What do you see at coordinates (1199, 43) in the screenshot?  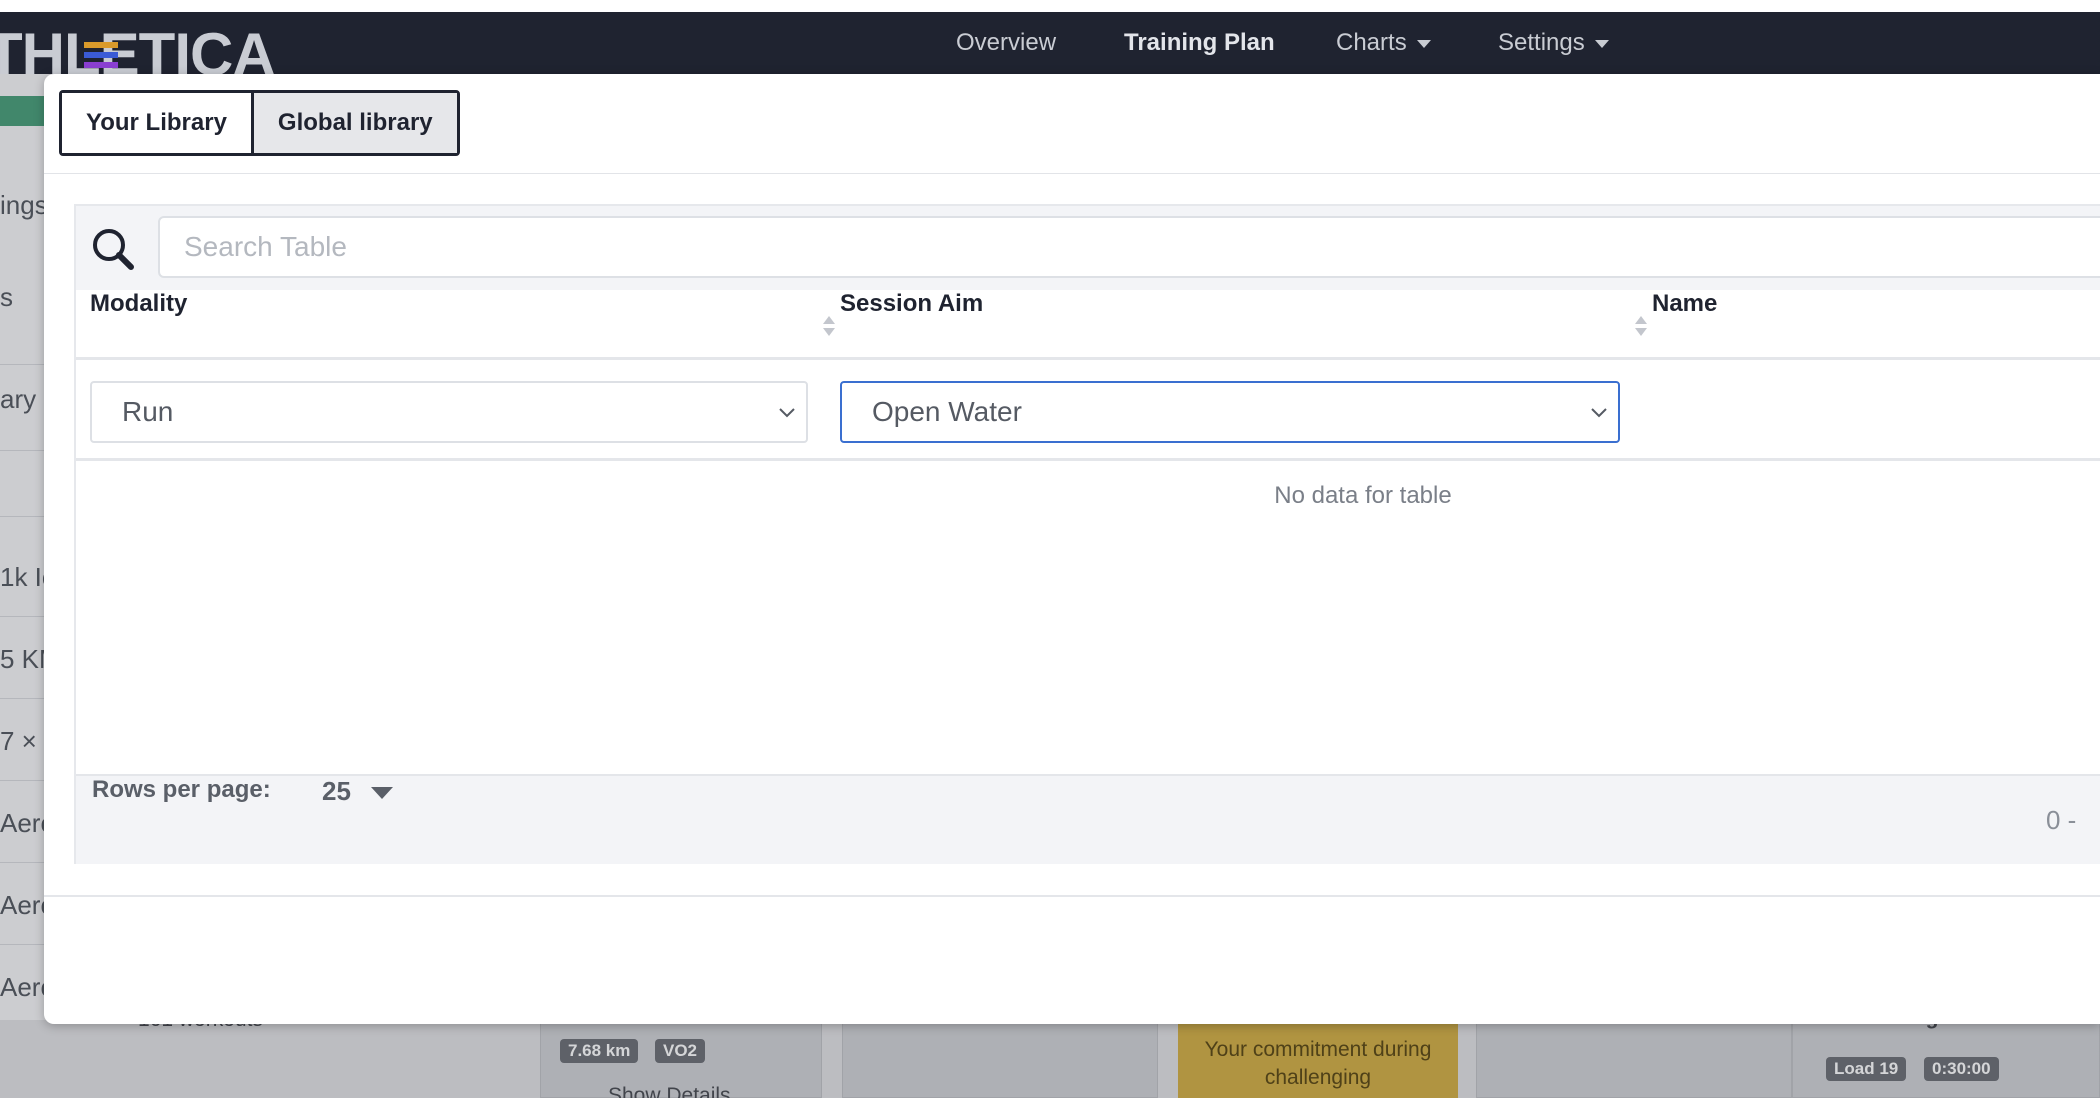 I see `nav-training-plan: Training Plan` at bounding box center [1199, 43].